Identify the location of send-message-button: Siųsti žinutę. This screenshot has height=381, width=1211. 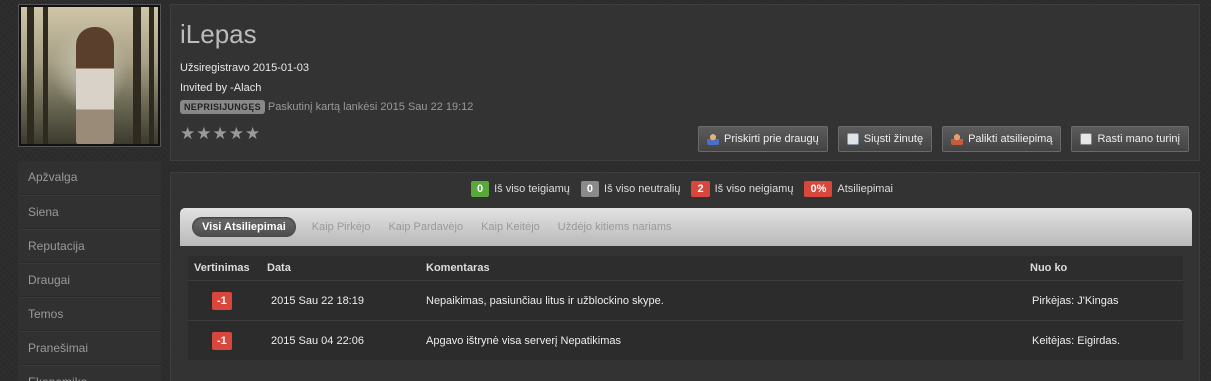
(885, 139).